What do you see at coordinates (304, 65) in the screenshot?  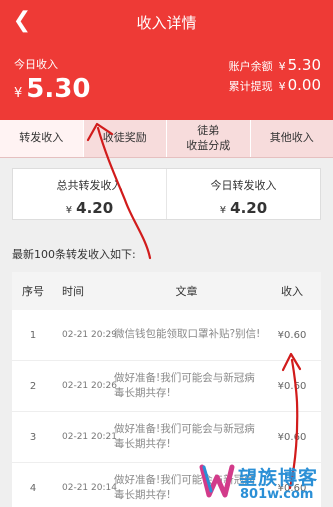 I see `balance-value: 5.30` at bounding box center [304, 65].